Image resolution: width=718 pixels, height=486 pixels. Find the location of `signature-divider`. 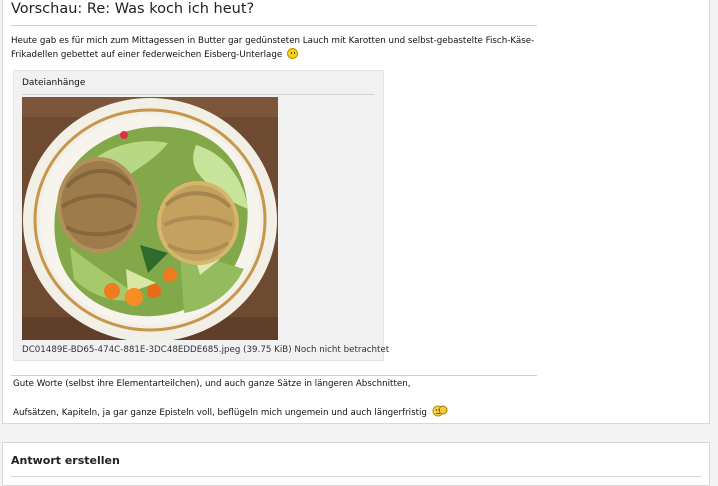

signature-divider is located at coordinates (274, 375).